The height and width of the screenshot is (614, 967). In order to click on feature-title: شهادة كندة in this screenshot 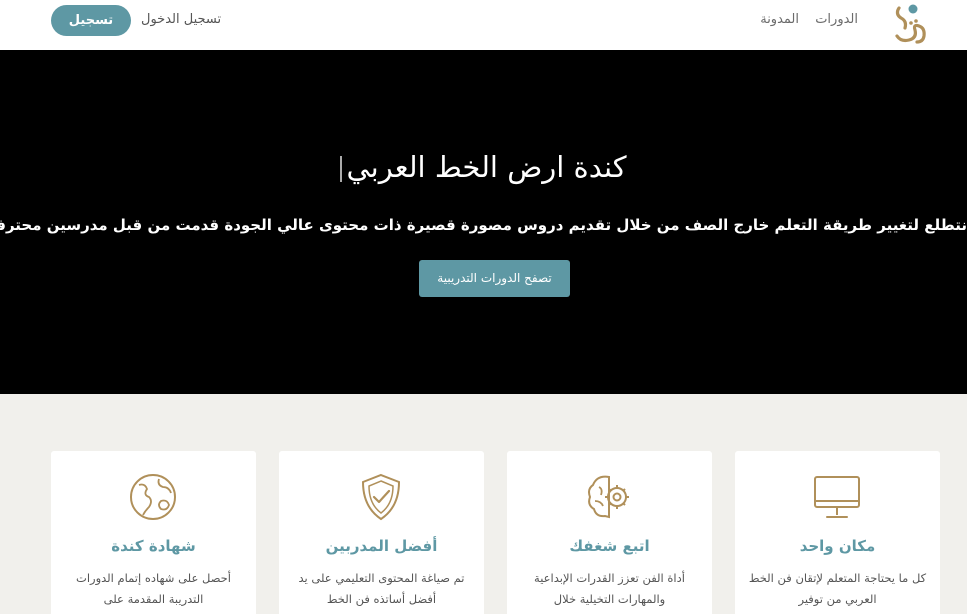, I will do `click(153, 546)`.